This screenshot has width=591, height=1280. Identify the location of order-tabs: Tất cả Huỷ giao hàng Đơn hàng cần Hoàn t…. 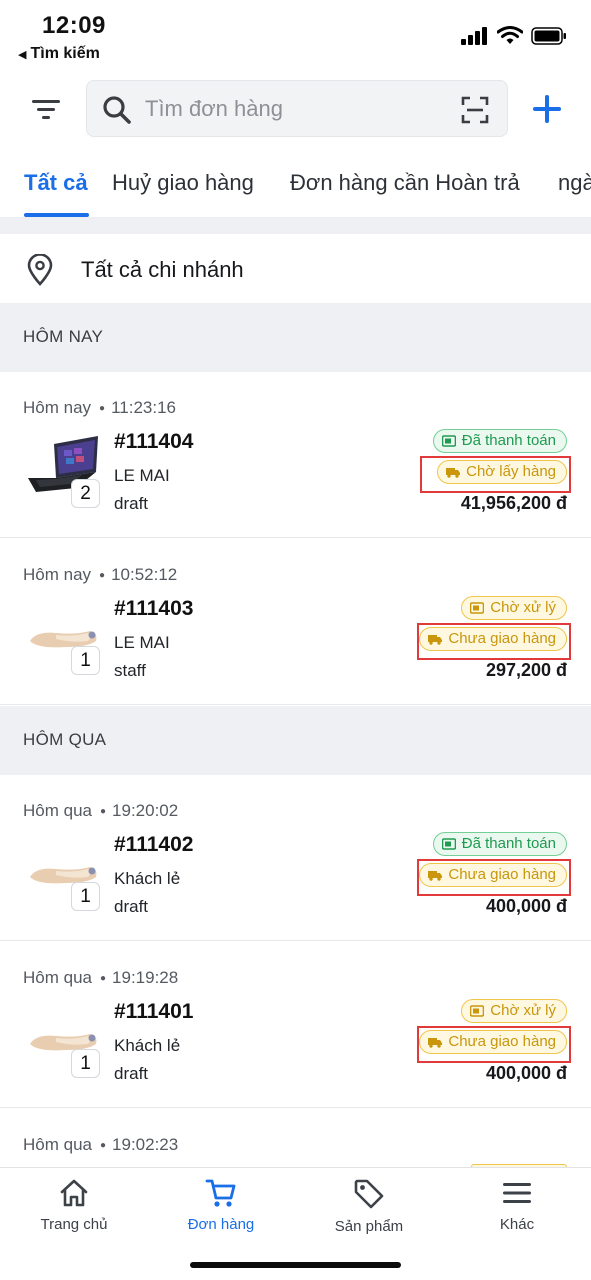
(295, 189).